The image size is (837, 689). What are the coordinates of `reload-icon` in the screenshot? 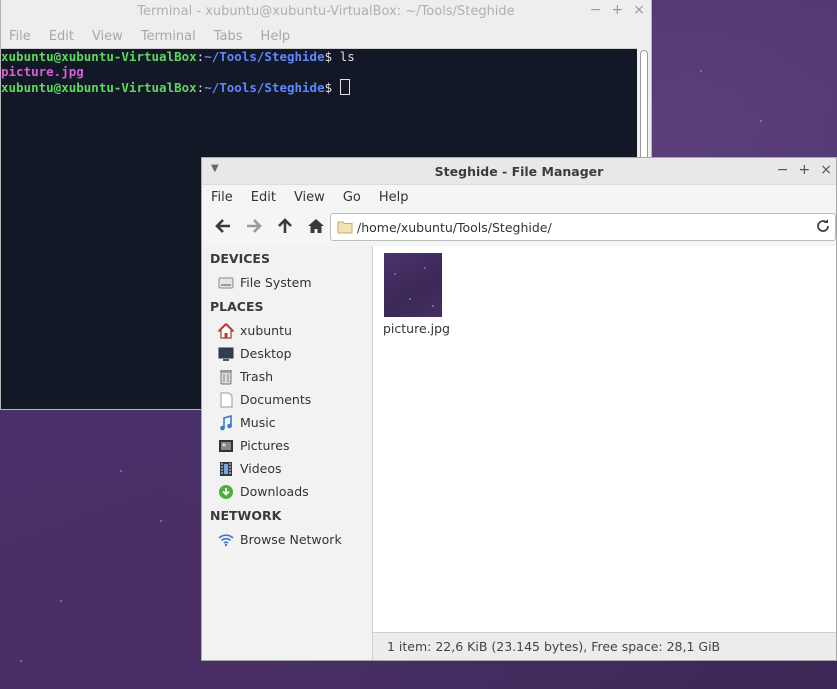 It's located at (823, 226).